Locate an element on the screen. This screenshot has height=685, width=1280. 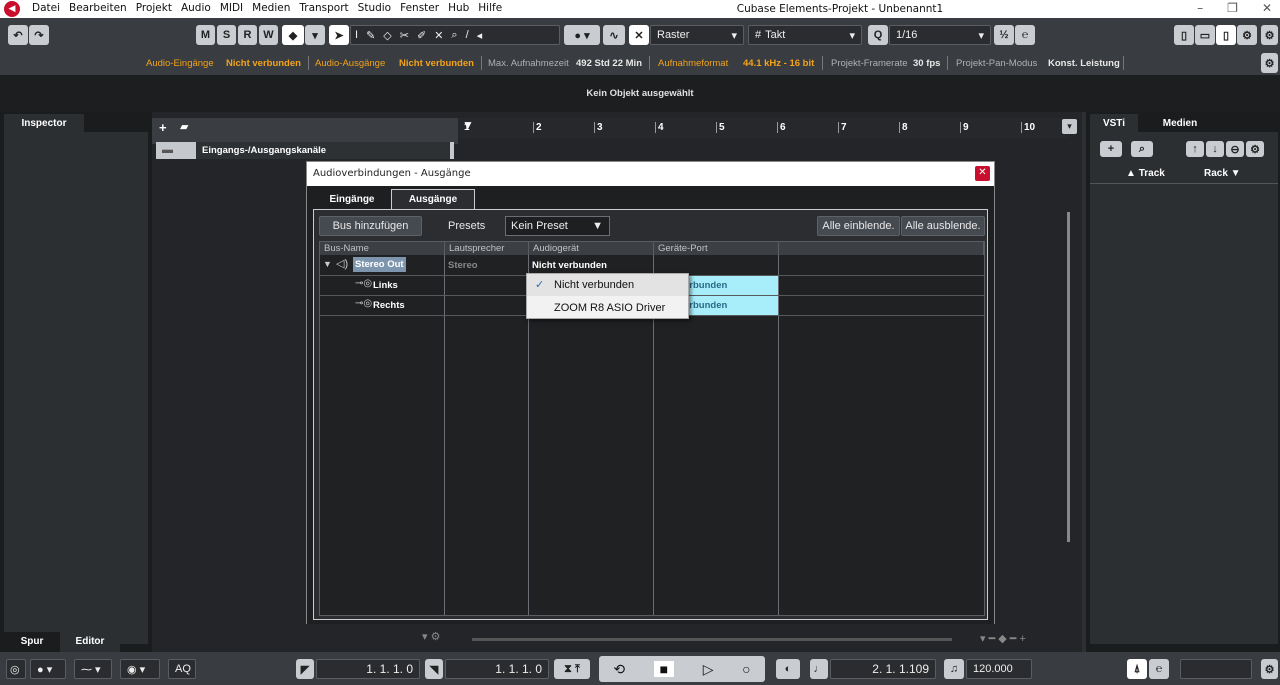
close-window-icon: ✕ is located at coordinates (1267, 8).